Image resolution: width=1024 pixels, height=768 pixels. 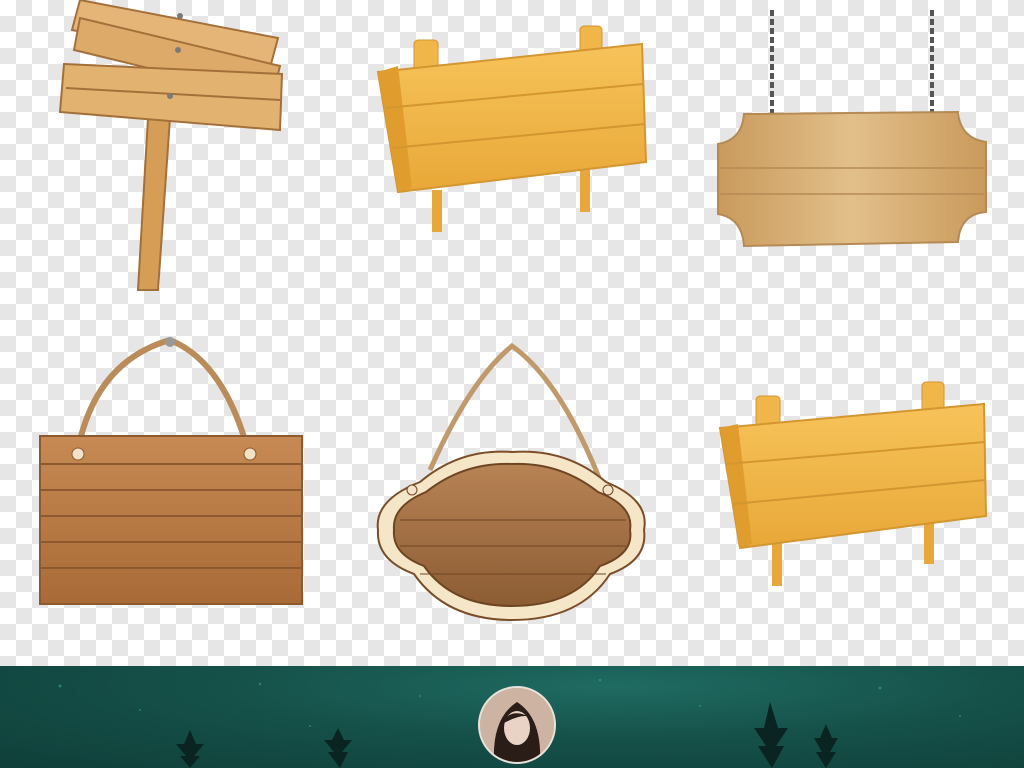 I want to click on wooden-sign-hanging-rope, so click(x=171, y=470).